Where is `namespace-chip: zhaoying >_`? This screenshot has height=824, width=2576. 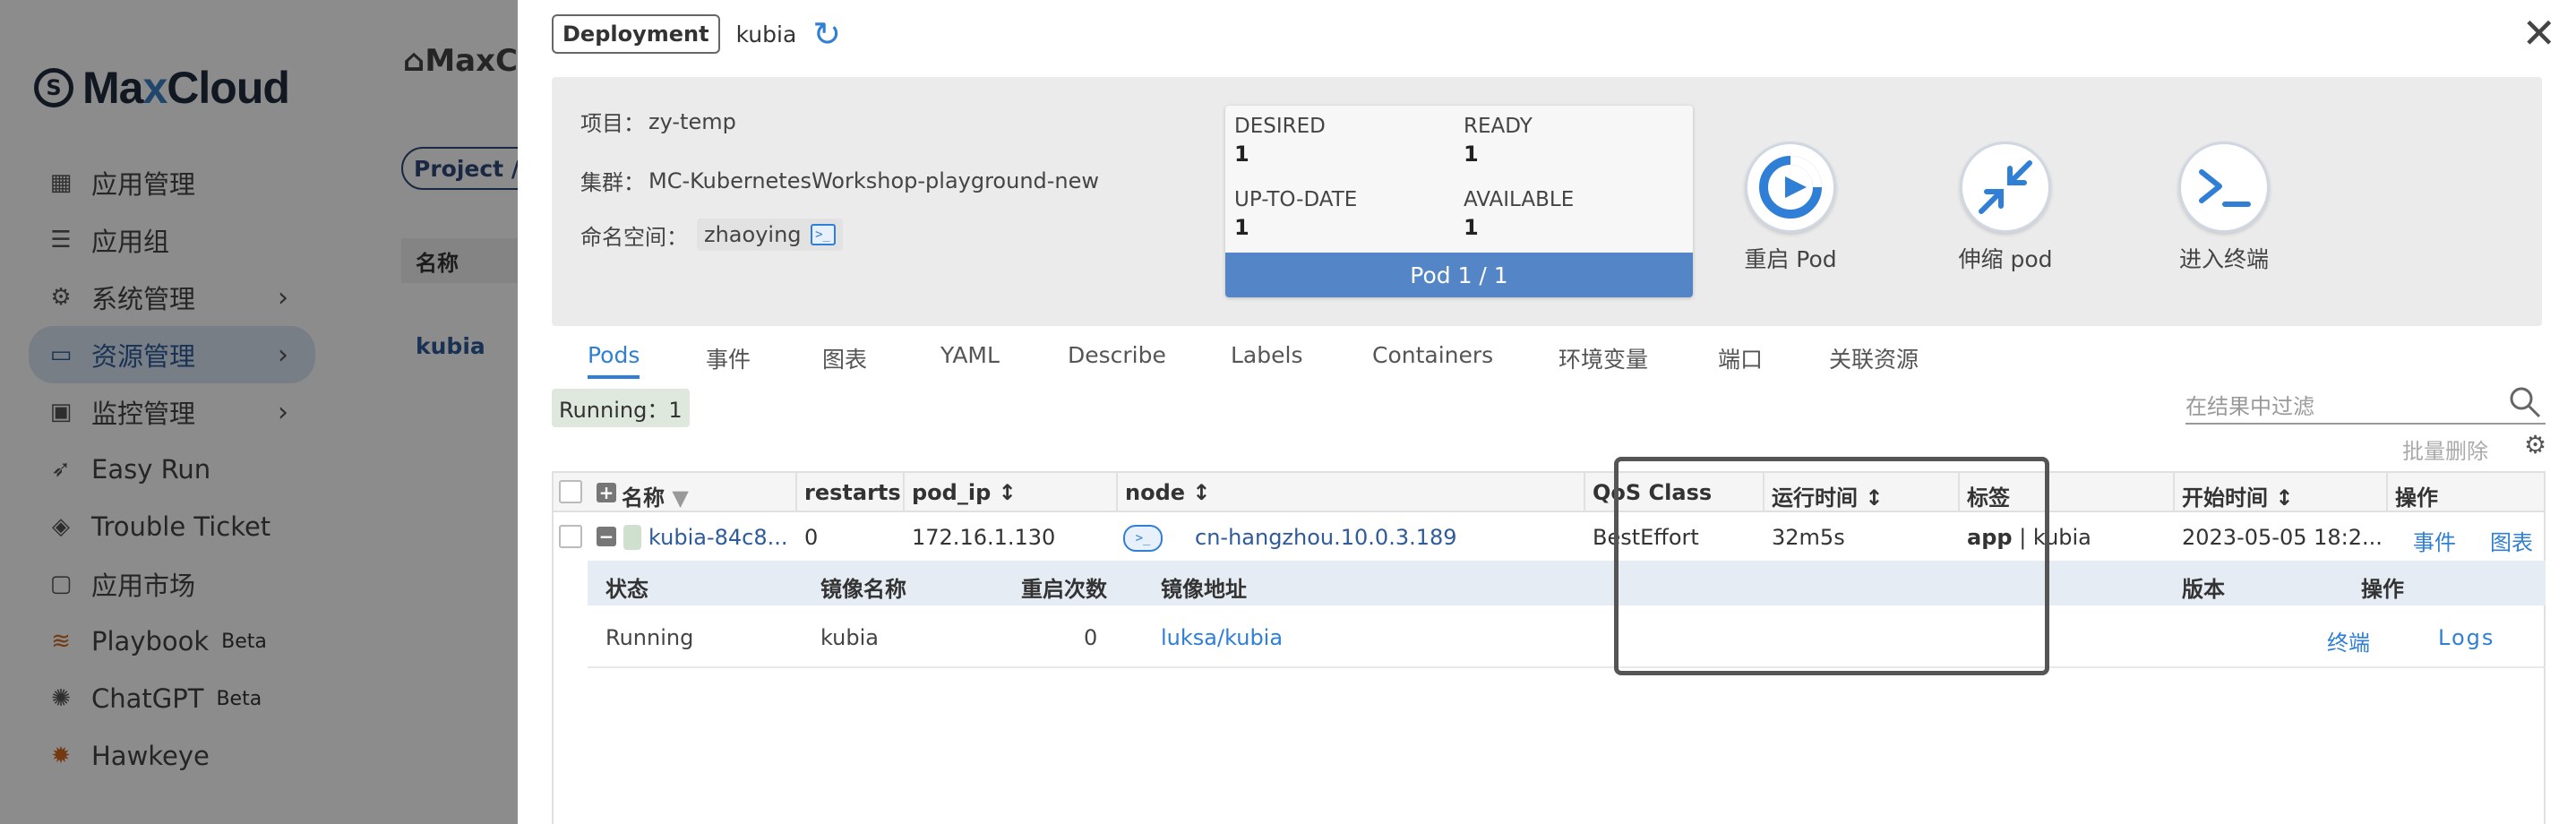
namespace-chip: zhaoying >_ is located at coordinates (770, 235).